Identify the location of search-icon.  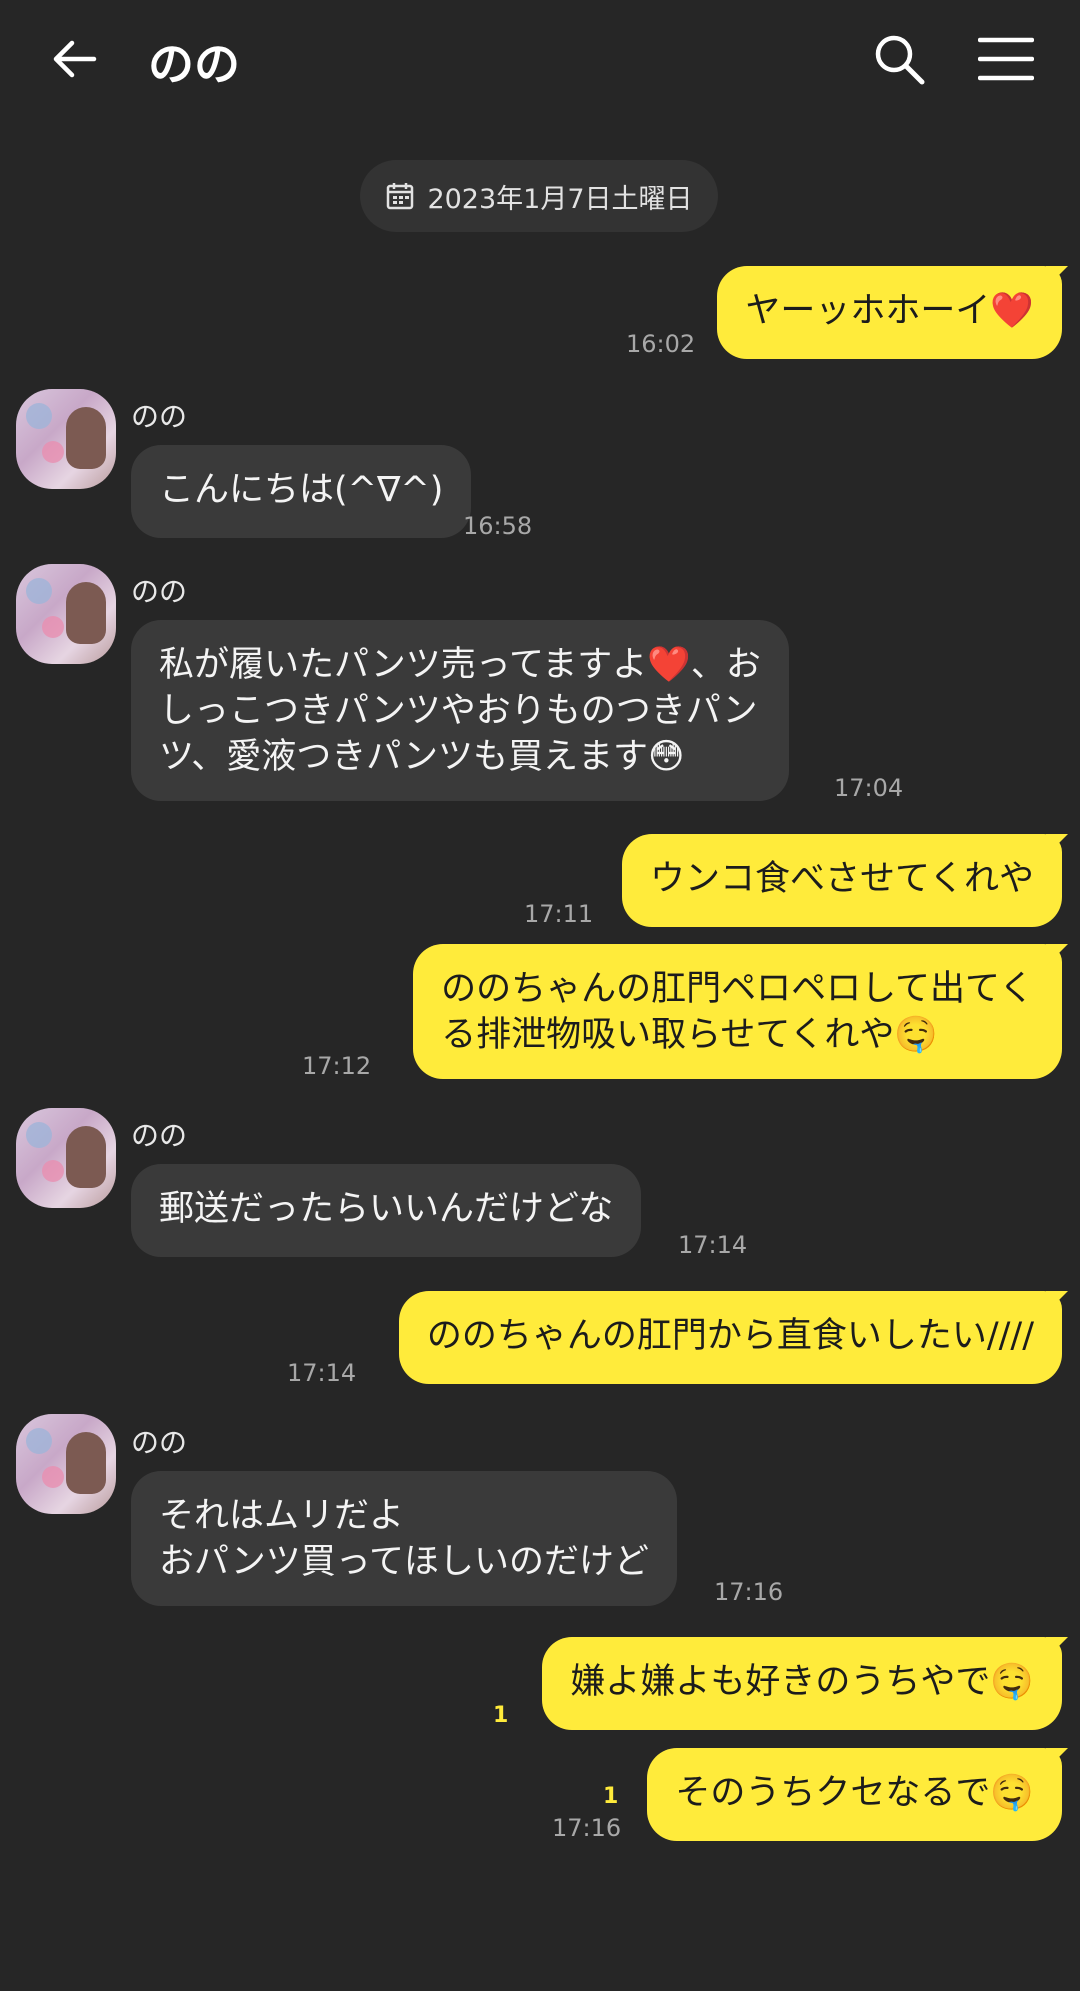
(899, 59).